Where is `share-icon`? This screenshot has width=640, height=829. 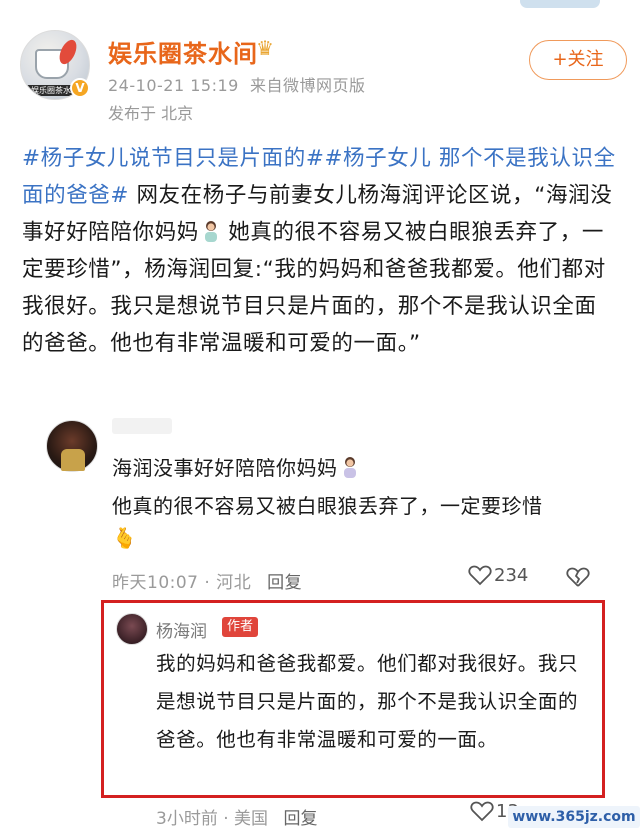 share-icon is located at coordinates (578, 579).